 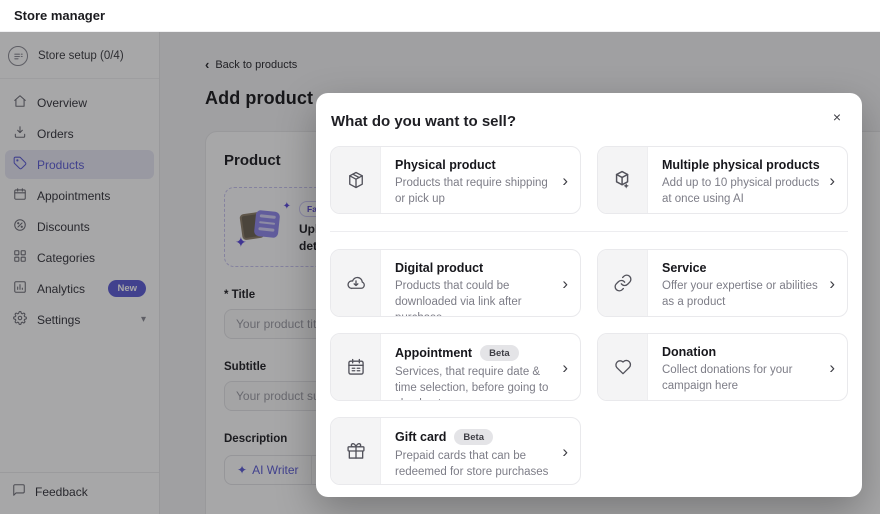 I want to click on option-title: Gift card, so click(x=421, y=437).